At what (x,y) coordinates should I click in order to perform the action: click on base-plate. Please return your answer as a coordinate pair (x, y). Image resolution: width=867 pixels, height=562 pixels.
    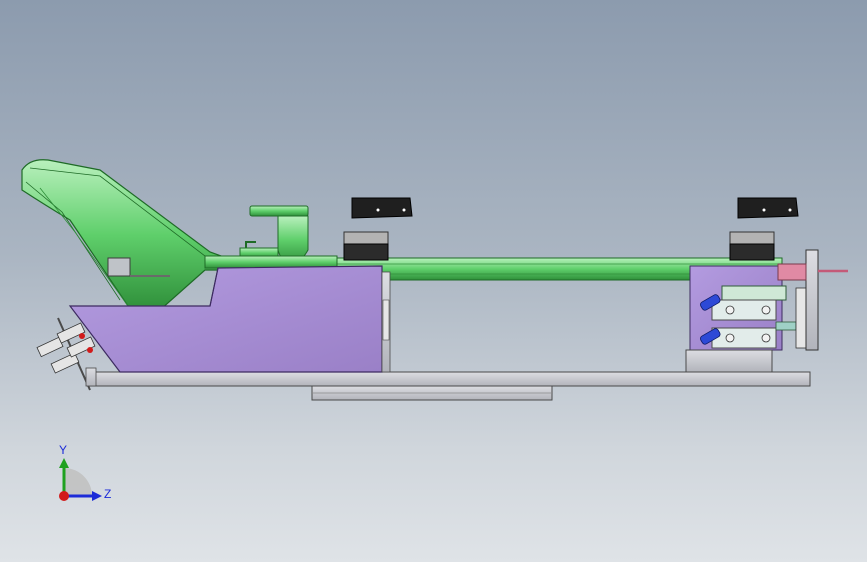
    Looking at the image, I should click on (449, 386).